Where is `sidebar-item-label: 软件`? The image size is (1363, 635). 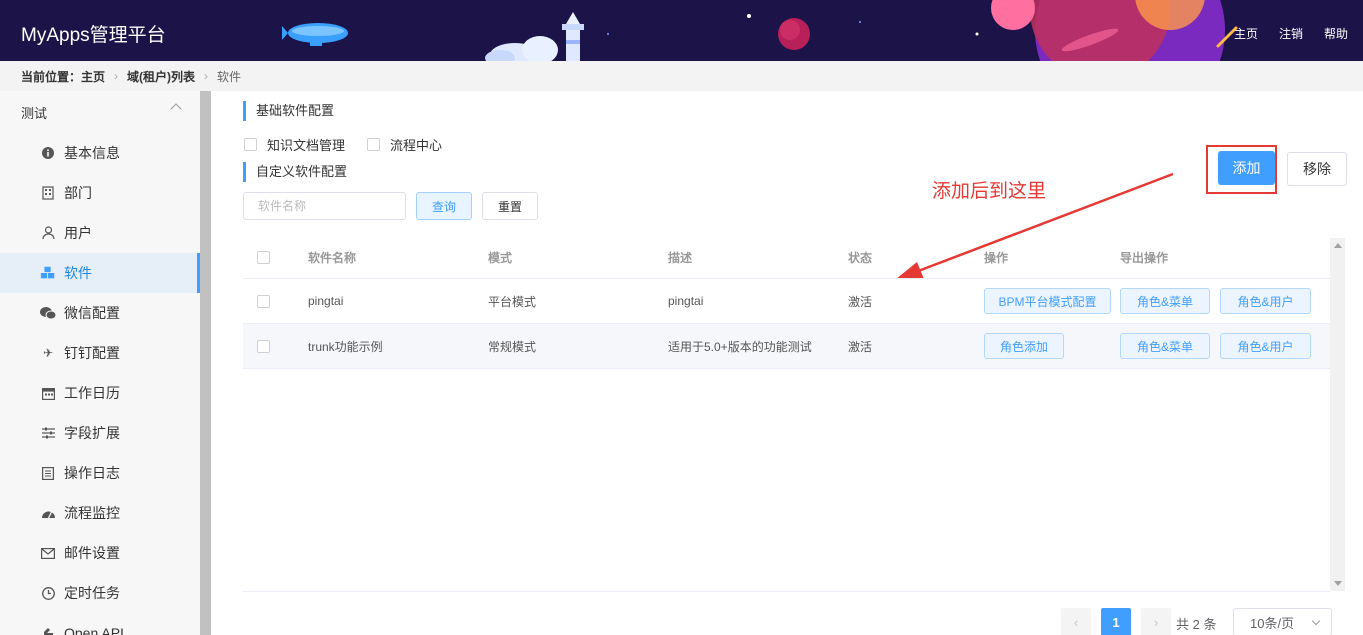 sidebar-item-label: 软件 is located at coordinates (78, 273).